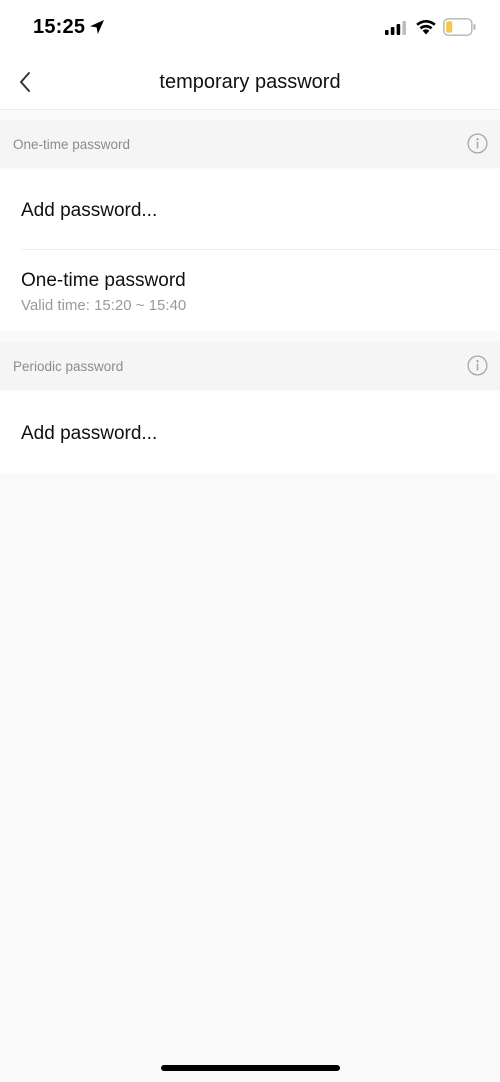 The image size is (500, 1082). I want to click on wifi-icon, so click(426, 27).